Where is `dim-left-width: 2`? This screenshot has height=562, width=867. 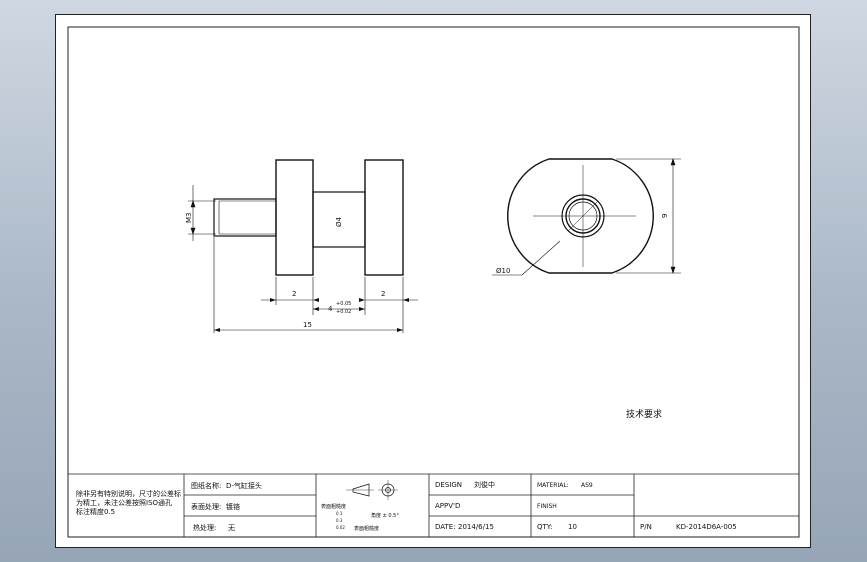 dim-left-width: 2 is located at coordinates (294, 294).